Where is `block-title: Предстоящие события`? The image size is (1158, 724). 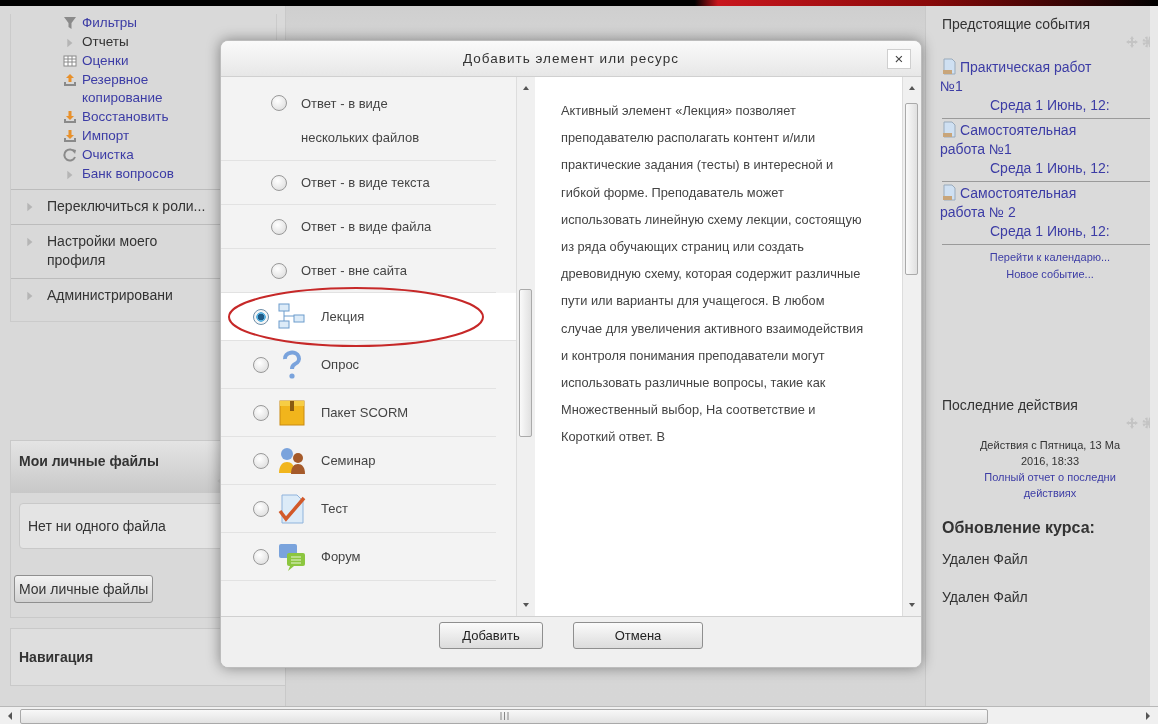
block-title: Предстоящие события is located at coordinates (1016, 24).